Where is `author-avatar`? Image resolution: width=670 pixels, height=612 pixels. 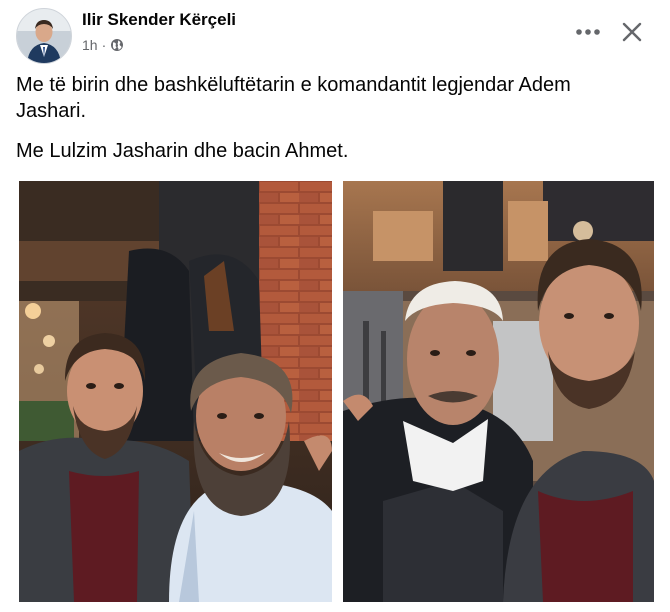 author-avatar is located at coordinates (44, 36).